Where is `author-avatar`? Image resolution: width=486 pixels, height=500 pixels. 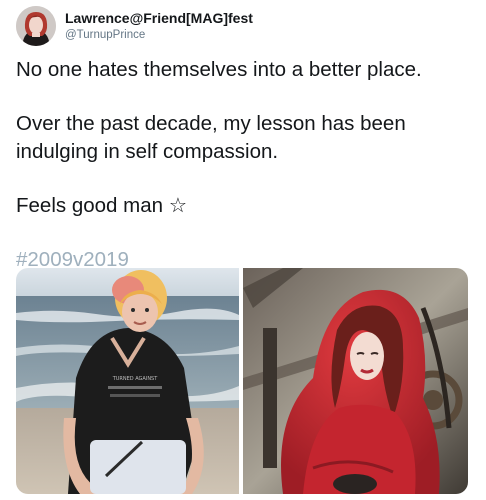 author-avatar is located at coordinates (36, 26).